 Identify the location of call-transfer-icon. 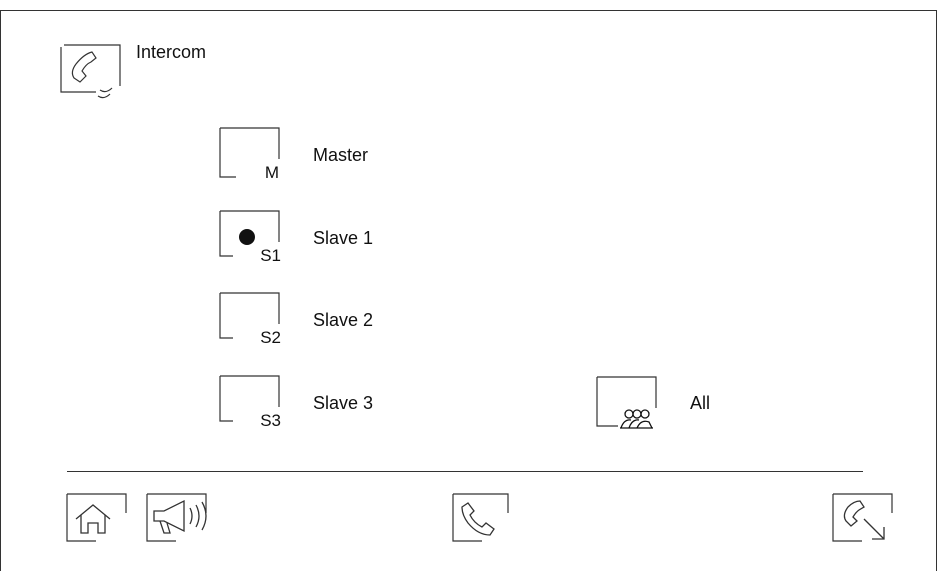
(862, 517).